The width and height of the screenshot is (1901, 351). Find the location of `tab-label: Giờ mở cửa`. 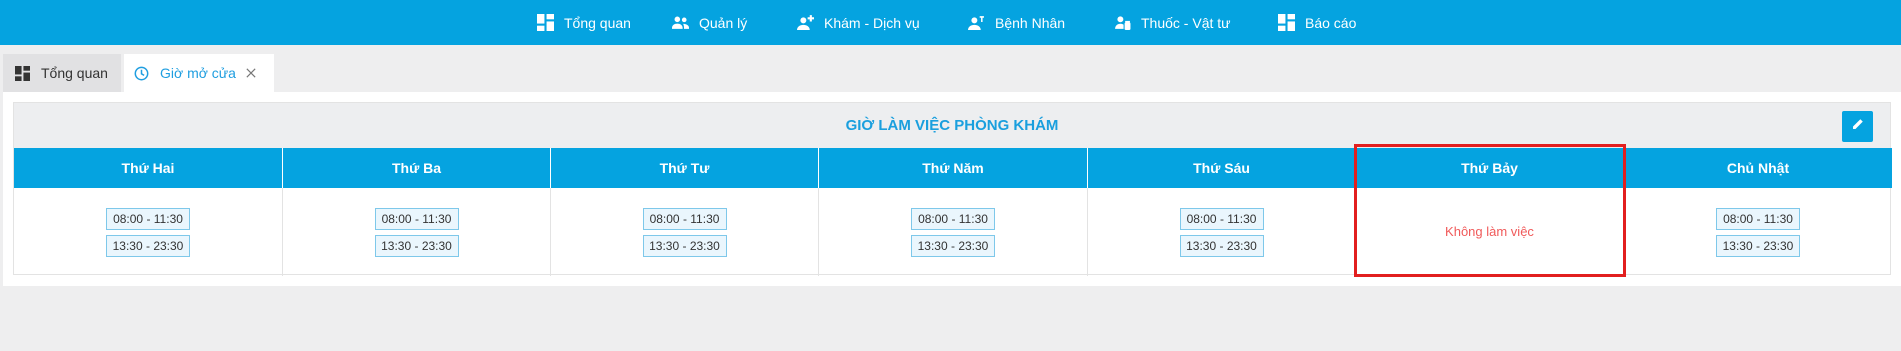

tab-label: Giờ mở cửa is located at coordinates (198, 73).